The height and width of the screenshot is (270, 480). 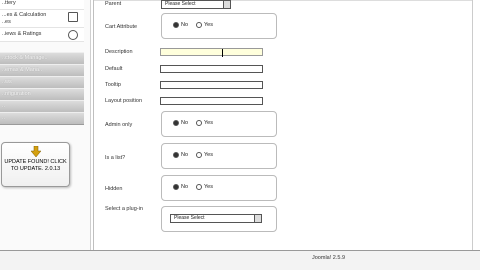 What do you see at coordinates (115, 158) in the screenshot?
I see `is-a-list-label: Is a list?` at bounding box center [115, 158].